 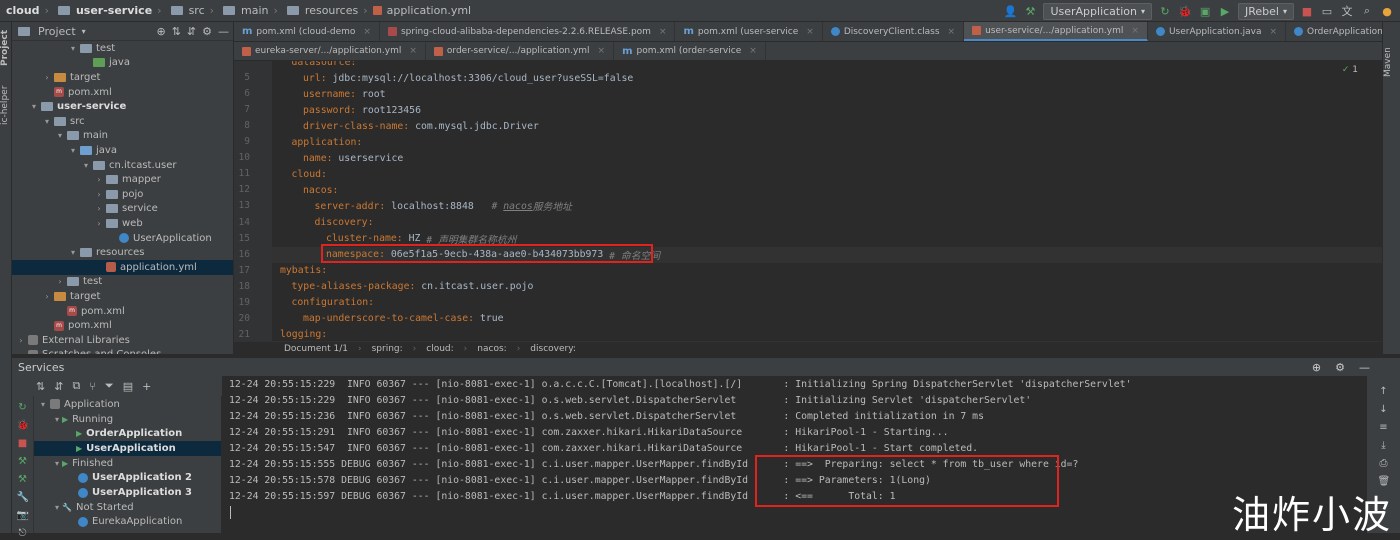 What do you see at coordinates (827, 206) in the screenshot?
I see `code-line: server-addr: localhost:8848 # nacos服务地址` at bounding box center [827, 206].